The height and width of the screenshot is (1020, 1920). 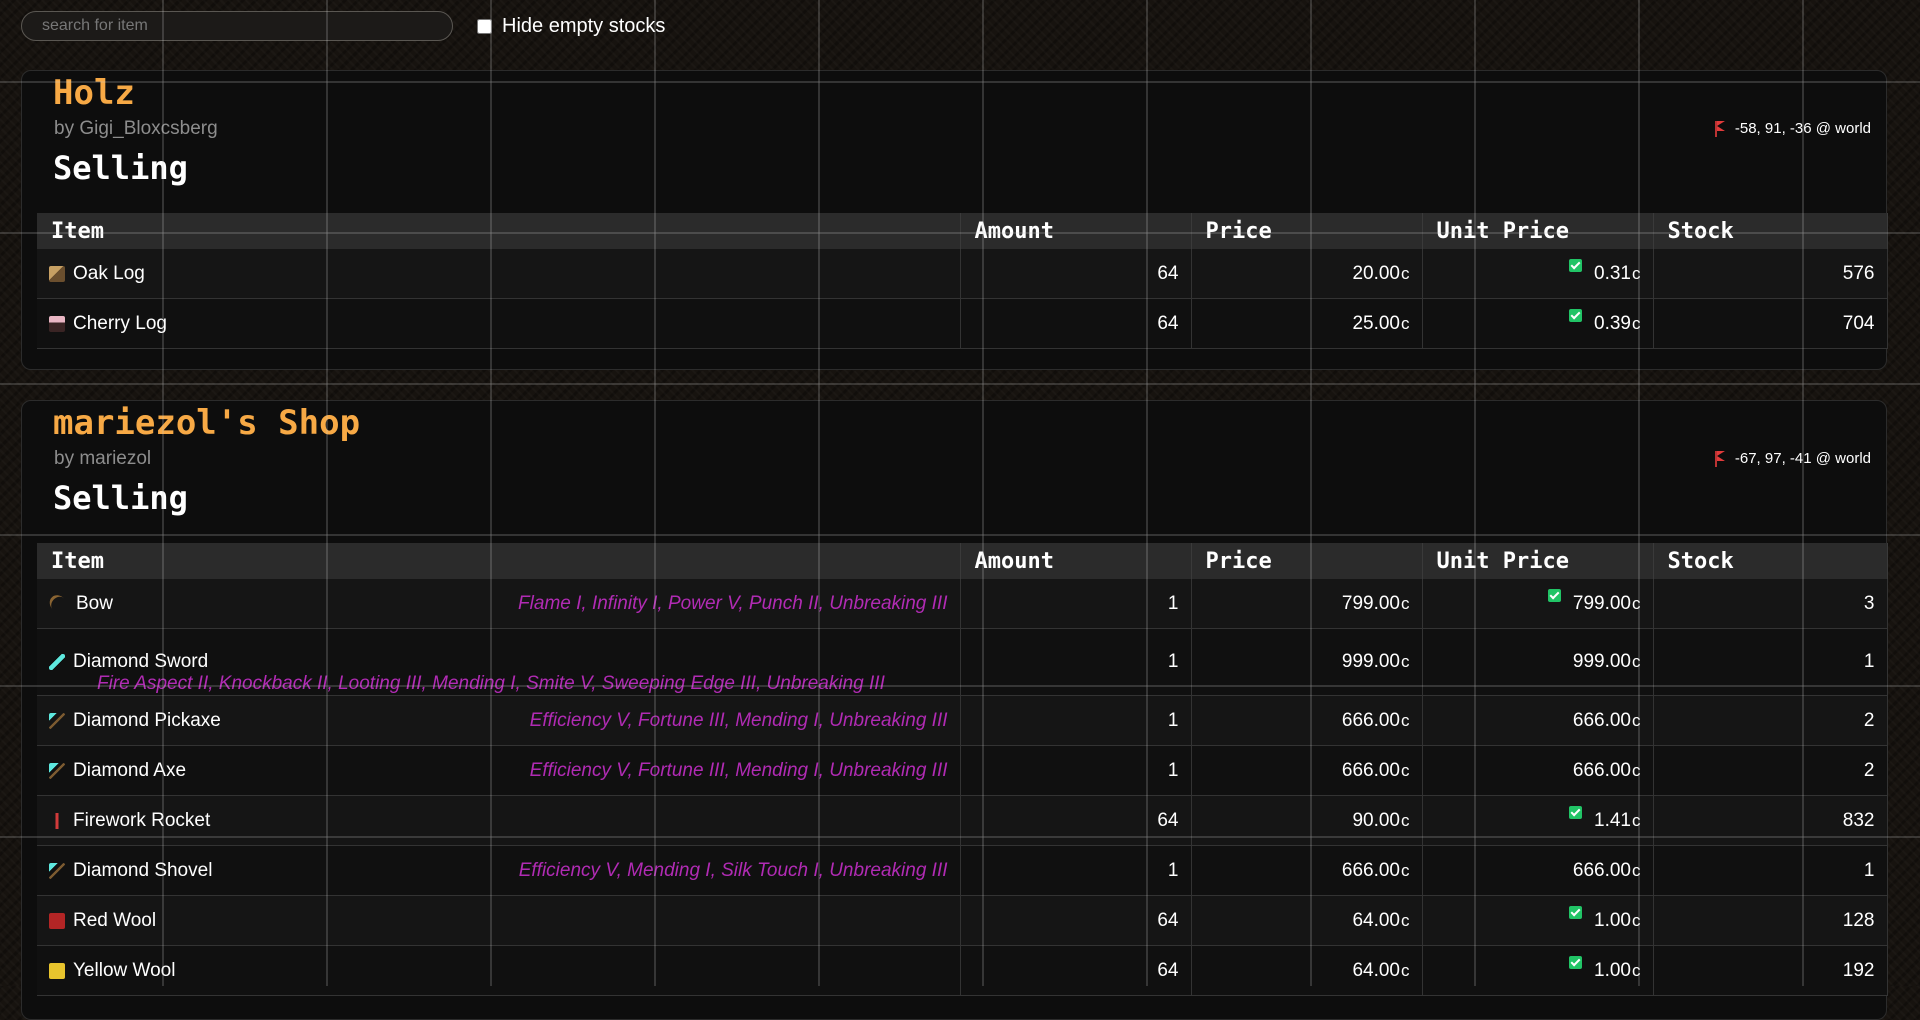 I want to click on item-name: Yellow Wool, so click(x=124, y=970).